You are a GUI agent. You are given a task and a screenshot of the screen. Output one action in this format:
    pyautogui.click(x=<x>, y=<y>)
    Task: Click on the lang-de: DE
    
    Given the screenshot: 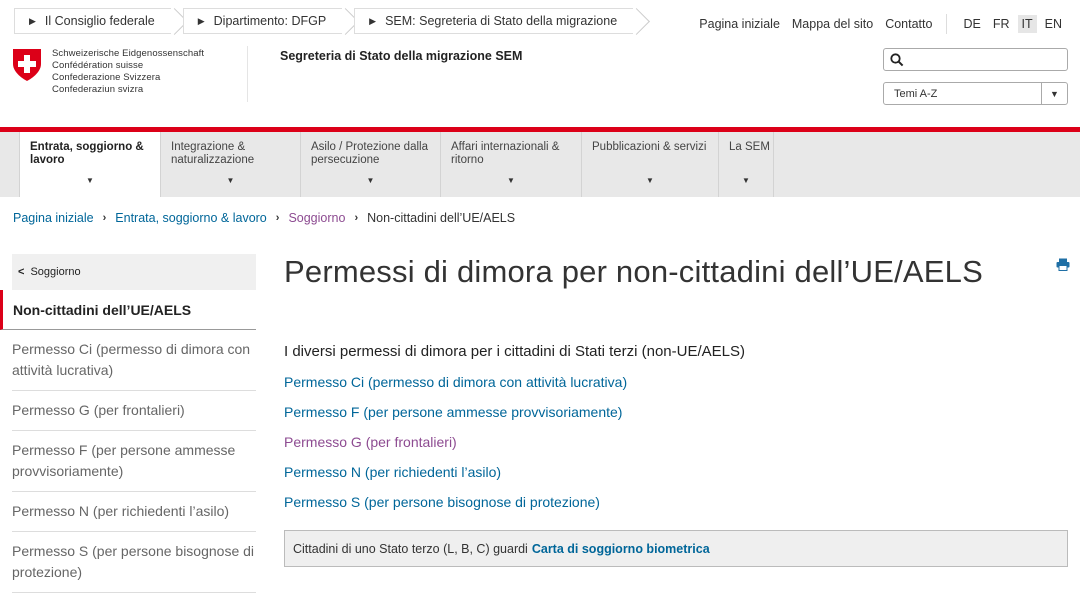 What is the action you would take?
    pyautogui.click(x=971, y=24)
    